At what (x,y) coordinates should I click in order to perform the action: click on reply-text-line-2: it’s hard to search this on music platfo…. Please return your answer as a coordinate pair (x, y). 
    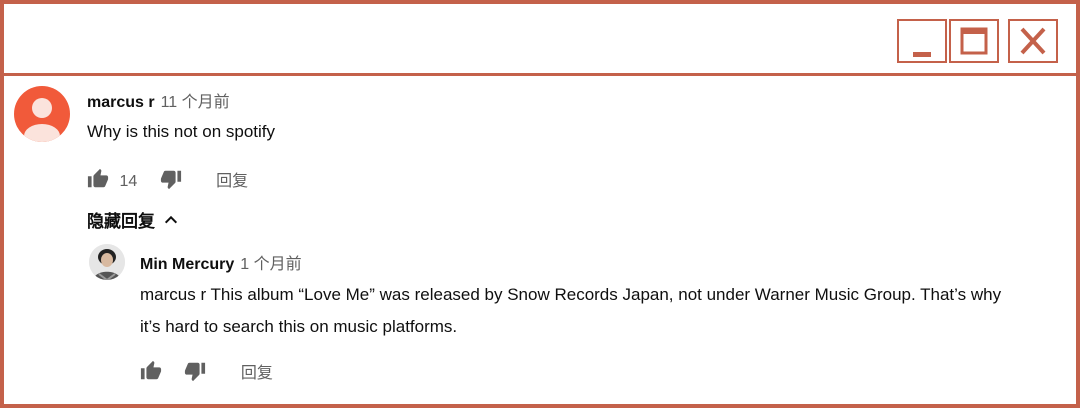
    Looking at the image, I should click on (299, 326).